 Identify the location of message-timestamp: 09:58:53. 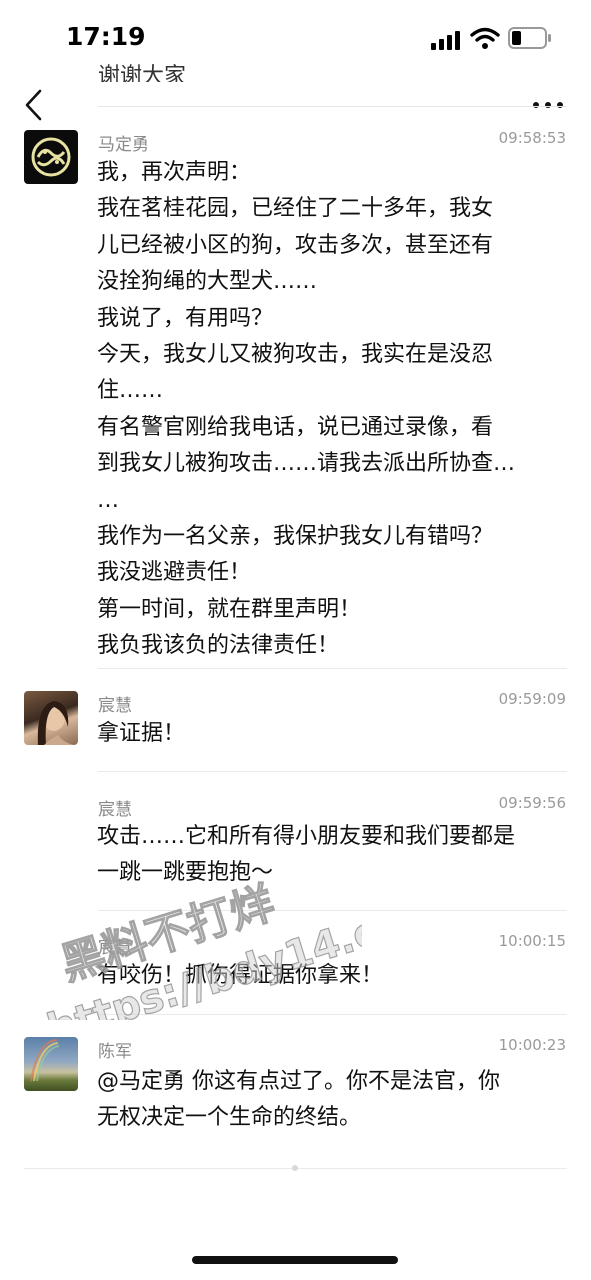
(532, 138).